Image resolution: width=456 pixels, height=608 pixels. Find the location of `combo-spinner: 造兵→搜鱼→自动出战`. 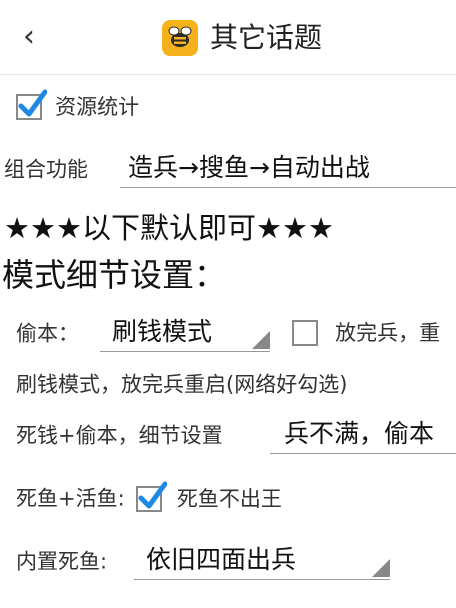

combo-spinner: 造兵→搜鱼→自动出战 is located at coordinates (288, 168).